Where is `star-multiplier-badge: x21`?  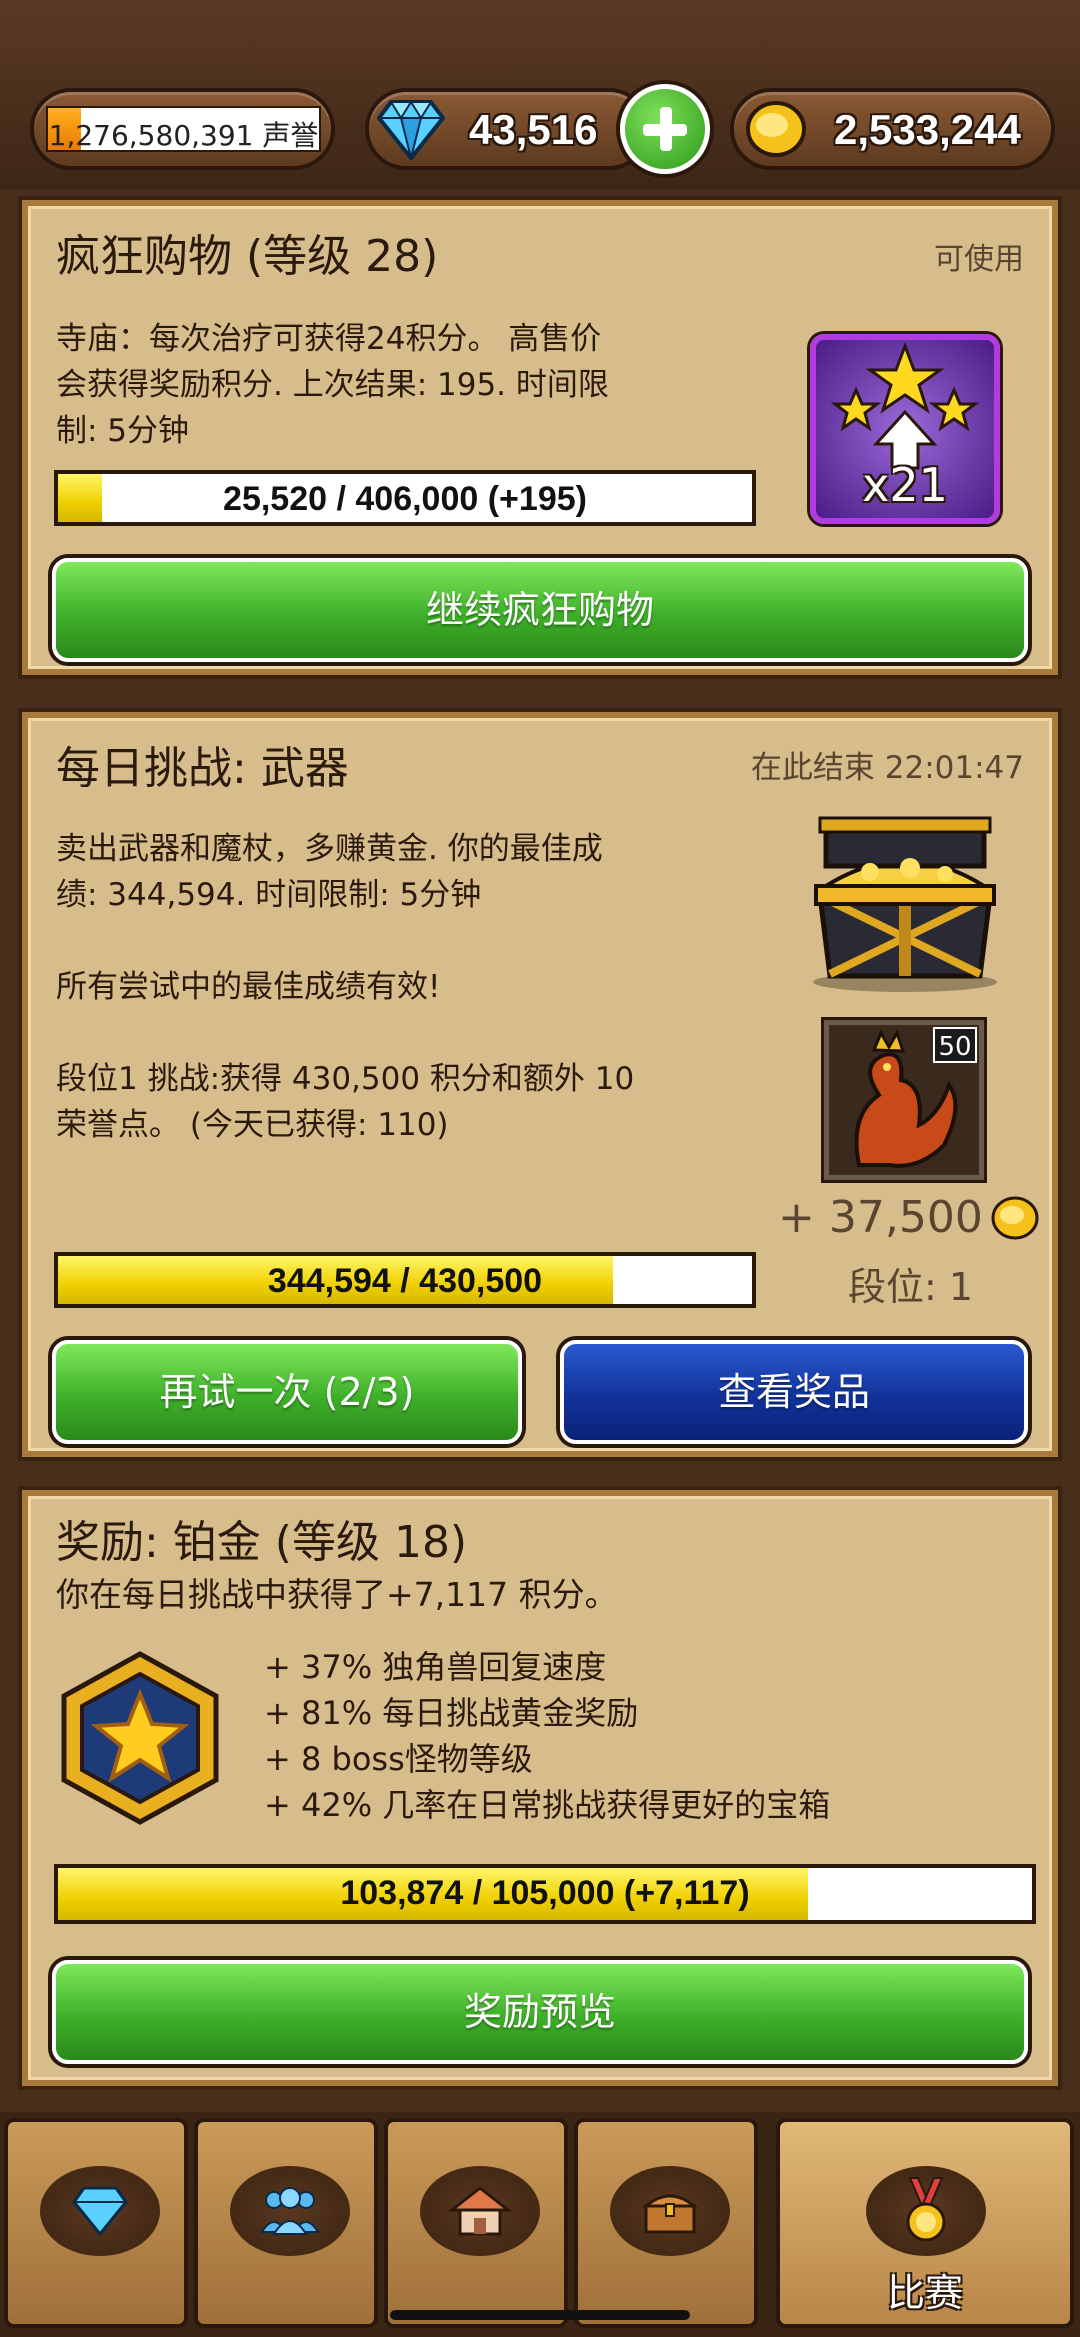
star-multiplier-badge: x21 is located at coordinates (905, 429).